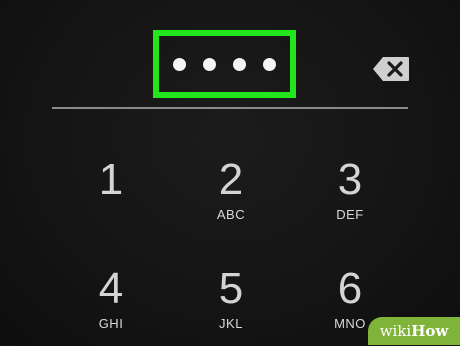  What do you see at coordinates (111, 288) in the screenshot?
I see `key-digit: 4` at bounding box center [111, 288].